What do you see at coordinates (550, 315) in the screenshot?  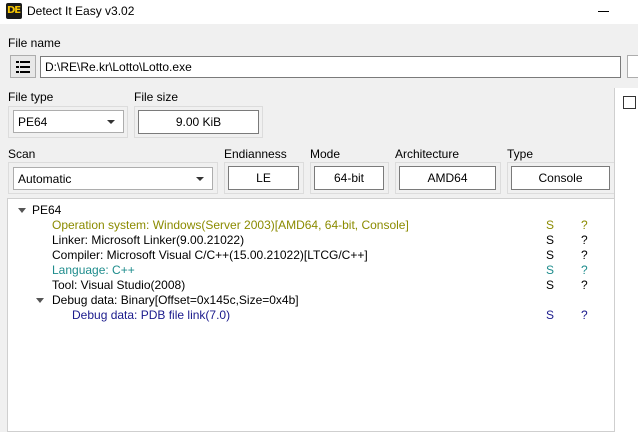 I see `result-debug-pdb-signature: S` at bounding box center [550, 315].